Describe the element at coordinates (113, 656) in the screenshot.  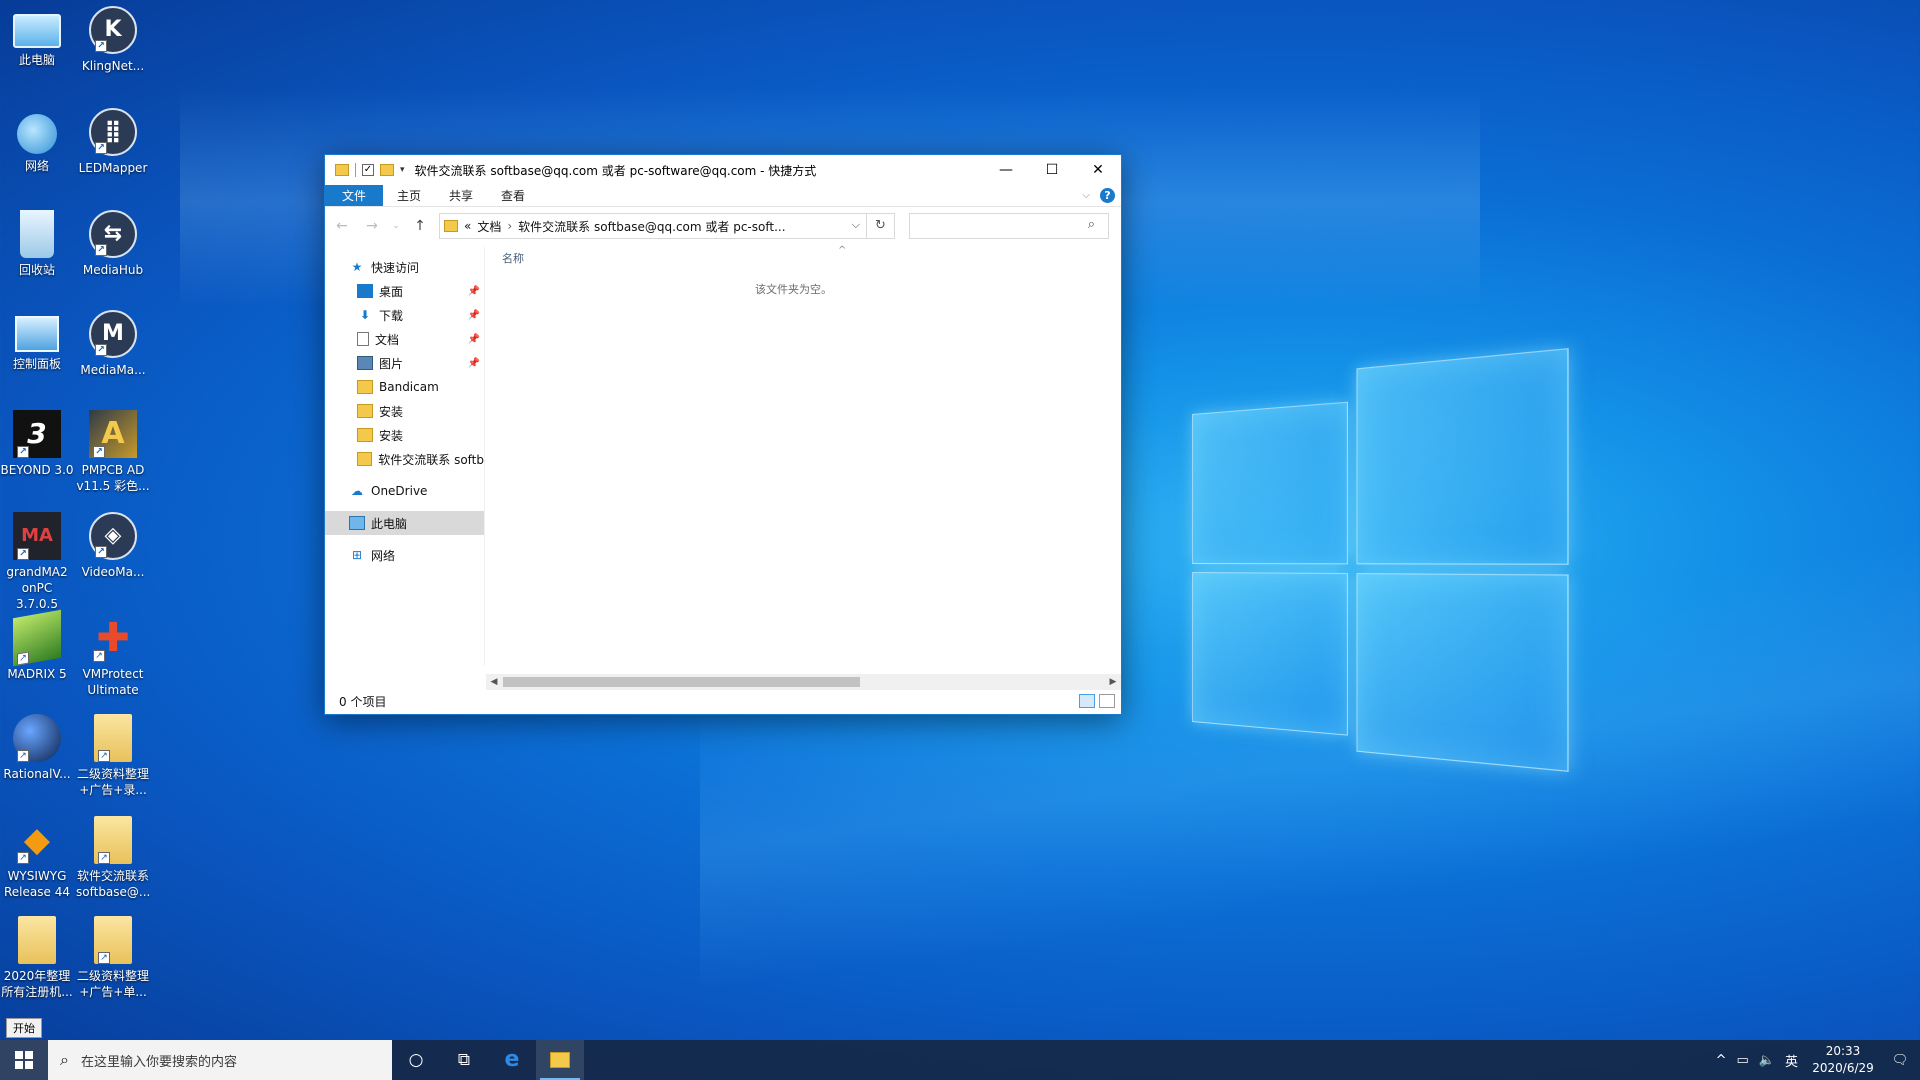
I see `desktop-icon-vmprotect: ✚ ↗ VMProtect Ultimate` at that location.